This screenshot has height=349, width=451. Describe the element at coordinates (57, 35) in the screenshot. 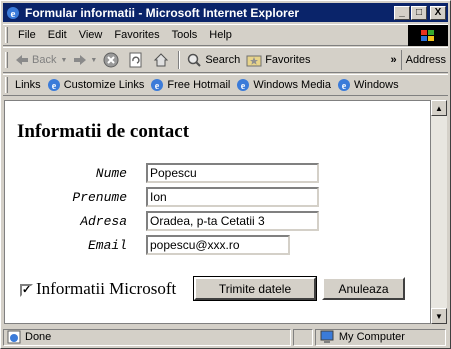

I see `menu-edit: Edit` at that location.